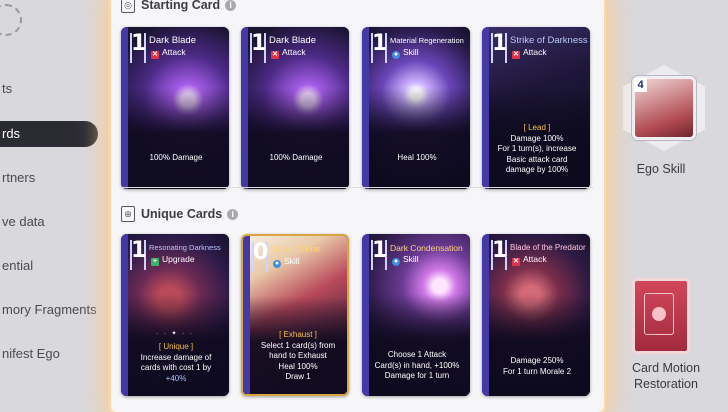 This screenshot has width=728, height=412. Describe the element at coordinates (51, 222) in the screenshot. I see `menu-item-save-data: ve data` at that location.